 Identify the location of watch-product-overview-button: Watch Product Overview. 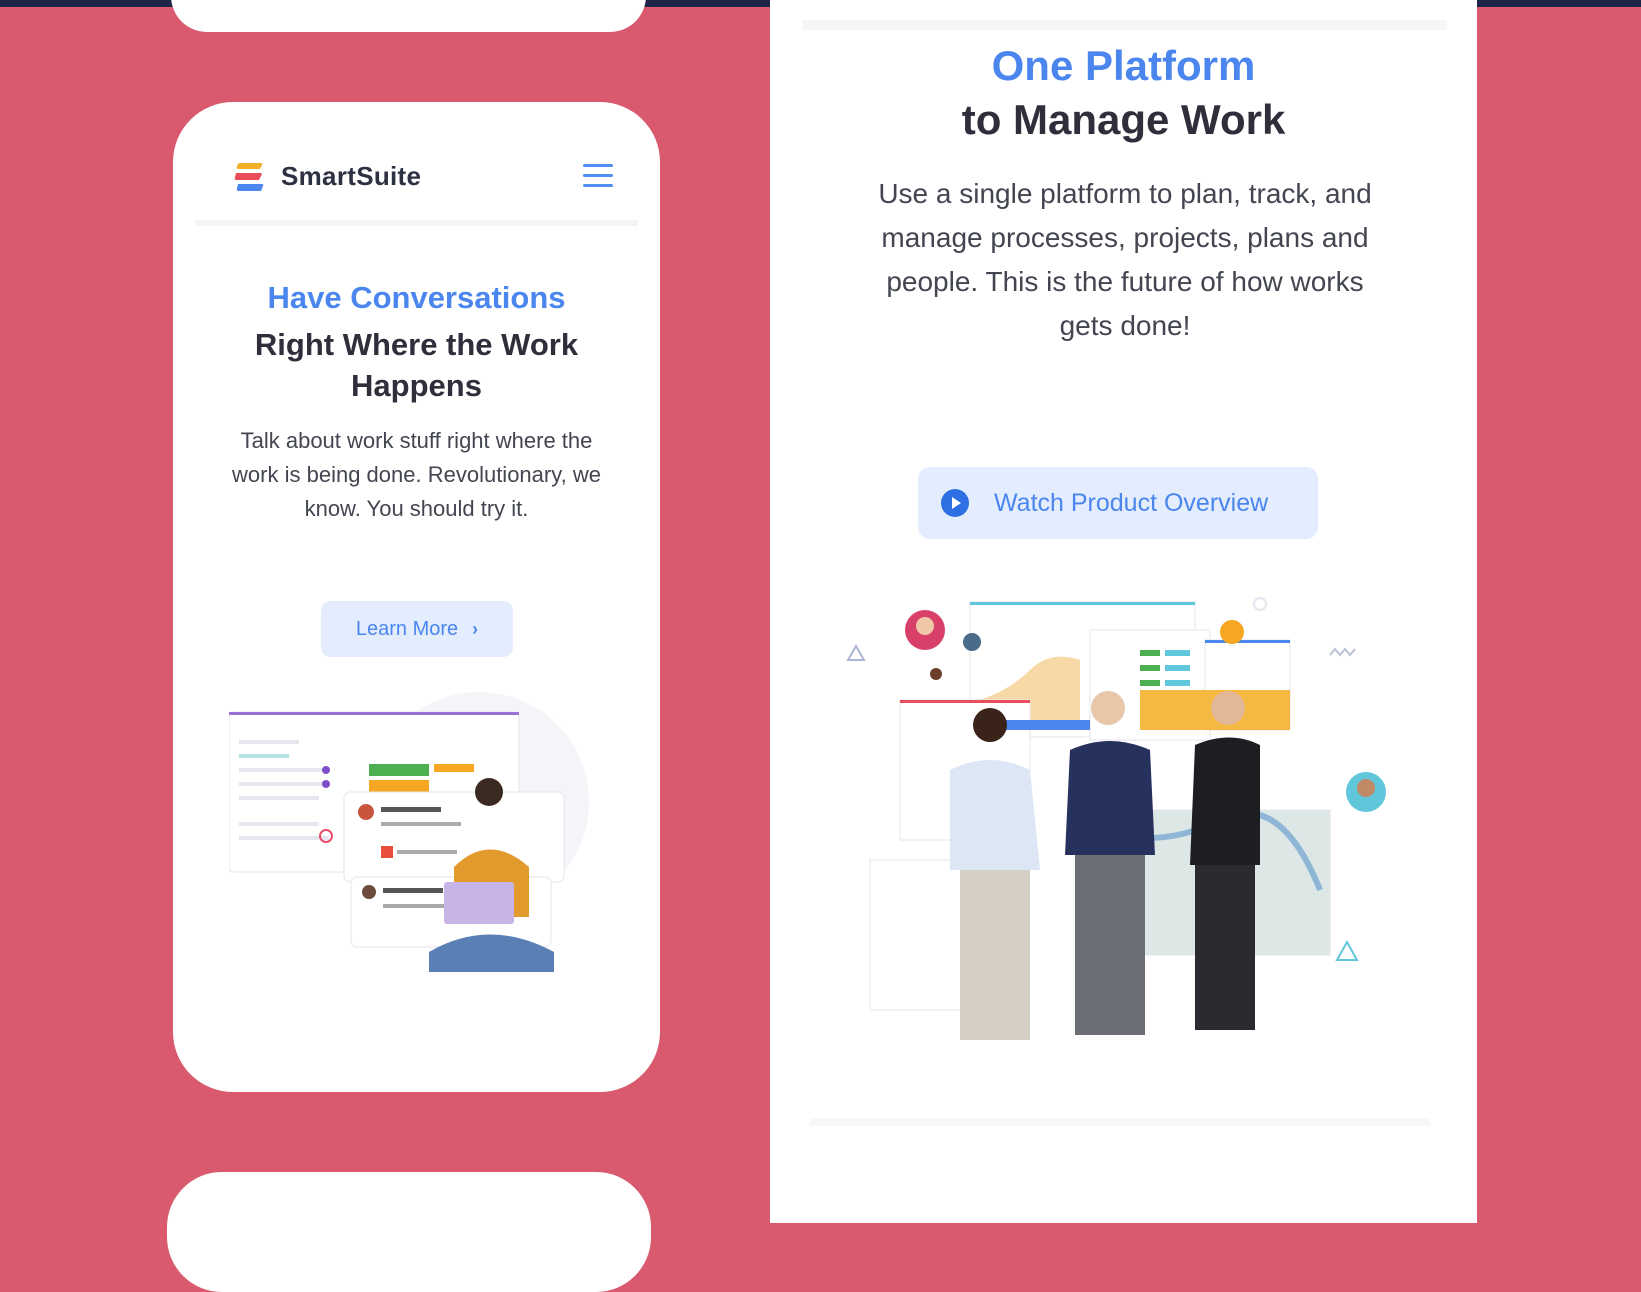
(1118, 503).